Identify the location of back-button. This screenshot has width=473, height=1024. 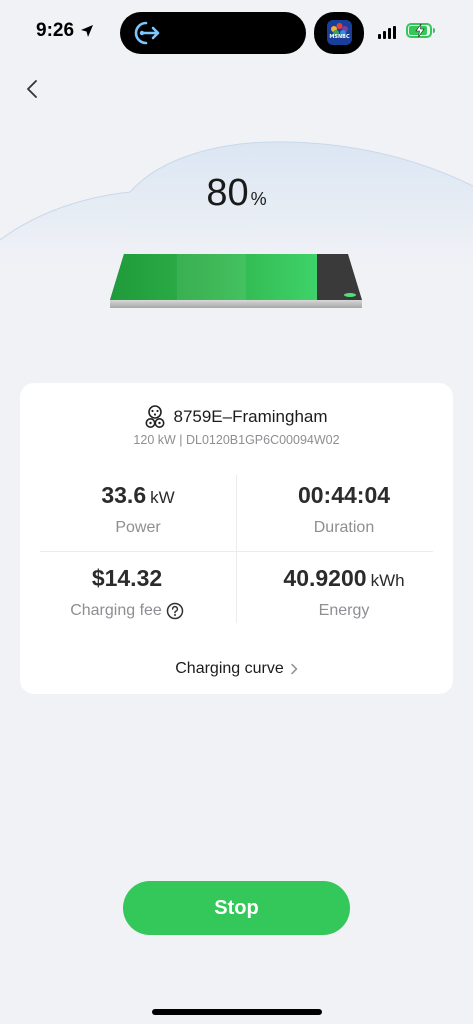
(32, 89).